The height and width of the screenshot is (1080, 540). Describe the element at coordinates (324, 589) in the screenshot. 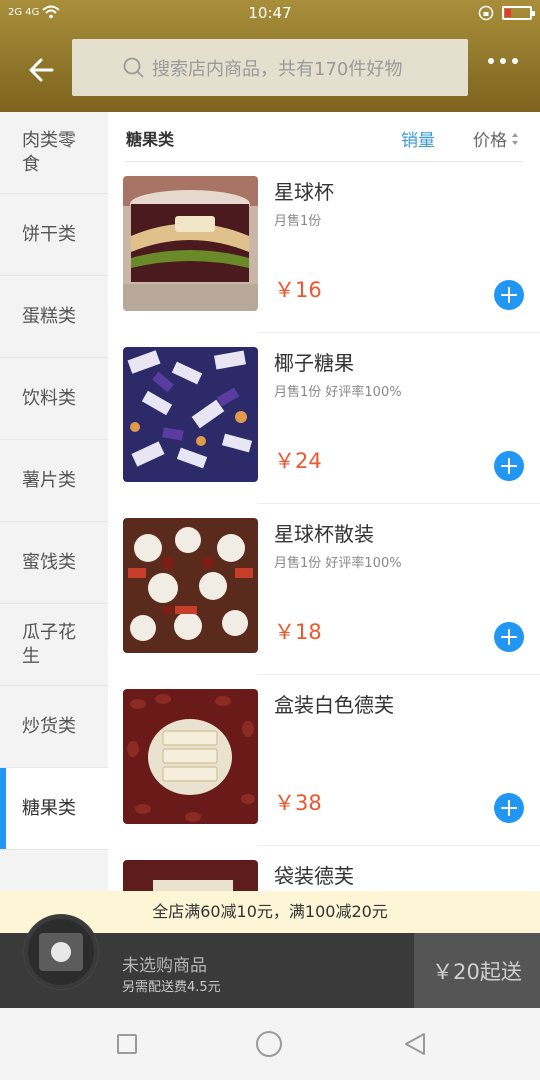

I see `list-item: 星球杯散装 月售1份 好评率100% ￥18` at that location.